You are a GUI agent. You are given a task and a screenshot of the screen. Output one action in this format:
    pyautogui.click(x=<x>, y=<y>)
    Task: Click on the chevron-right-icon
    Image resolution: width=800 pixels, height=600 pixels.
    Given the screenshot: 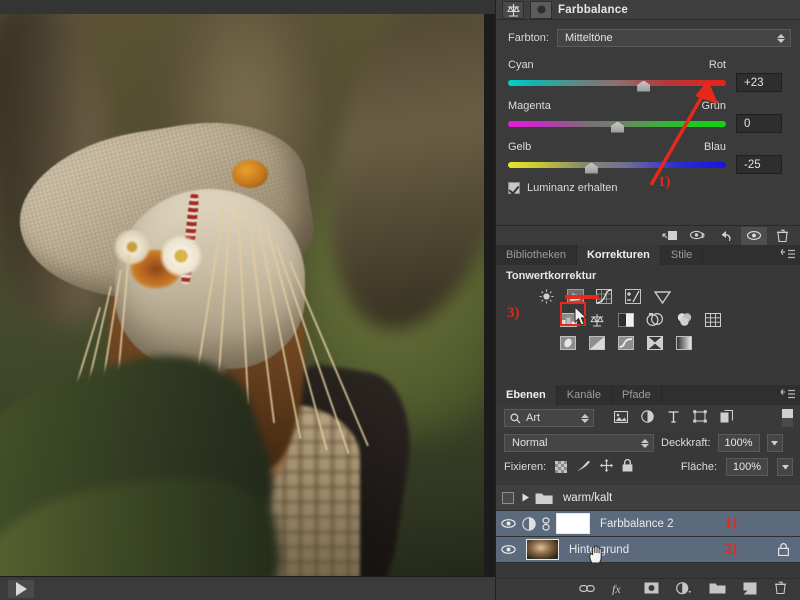 What is the action you would take?
    pyautogui.click(x=525, y=497)
    